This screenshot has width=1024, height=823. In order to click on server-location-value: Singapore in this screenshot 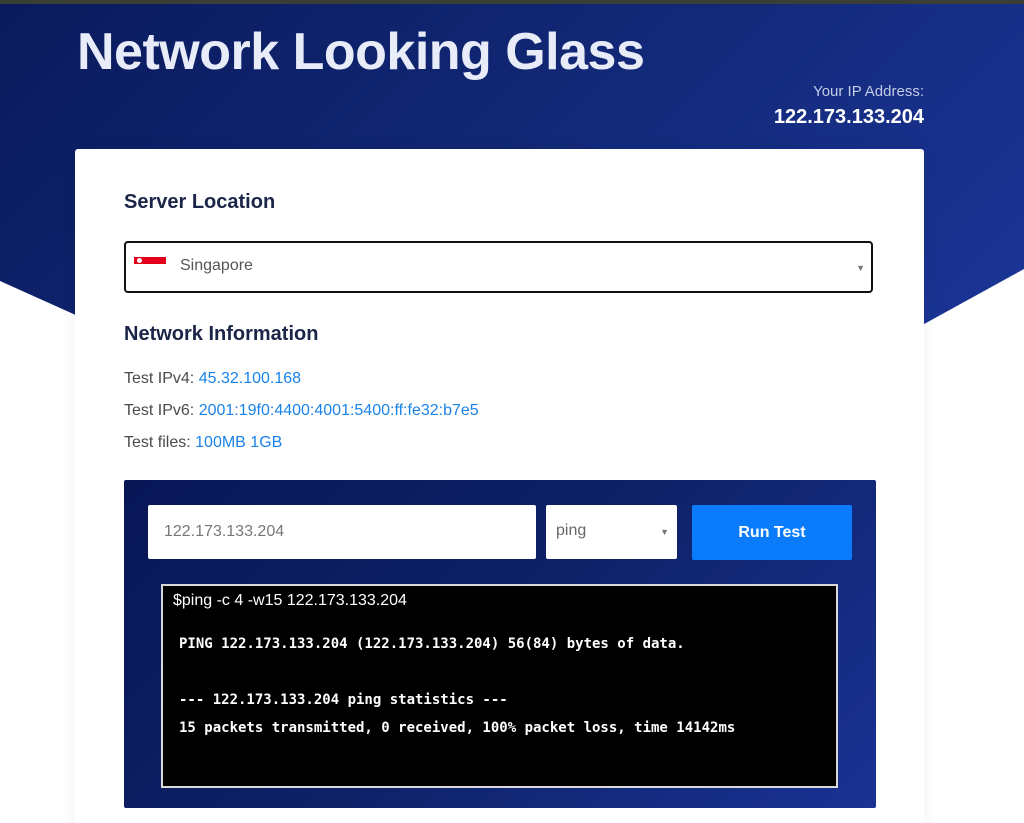, I will do `click(216, 265)`.